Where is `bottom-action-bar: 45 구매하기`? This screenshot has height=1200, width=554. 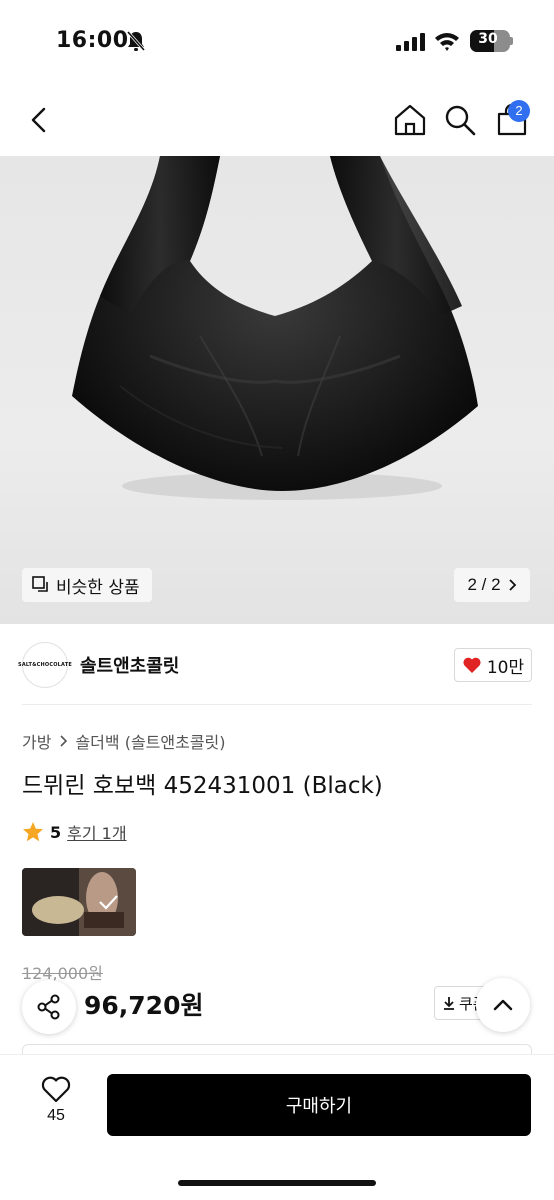 bottom-action-bar: 45 구매하기 is located at coordinates (277, 1127).